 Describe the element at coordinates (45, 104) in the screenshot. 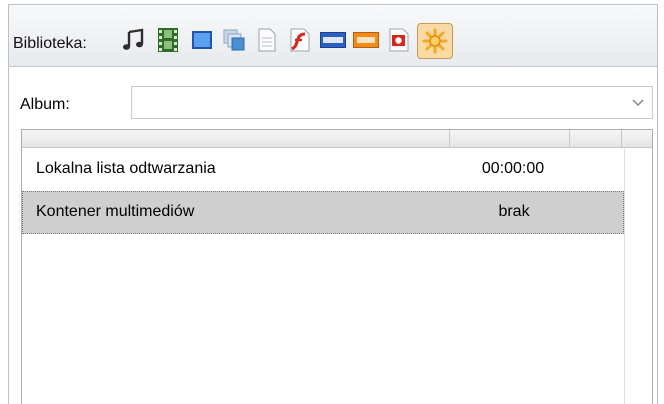

I see `album-label: Album:` at that location.